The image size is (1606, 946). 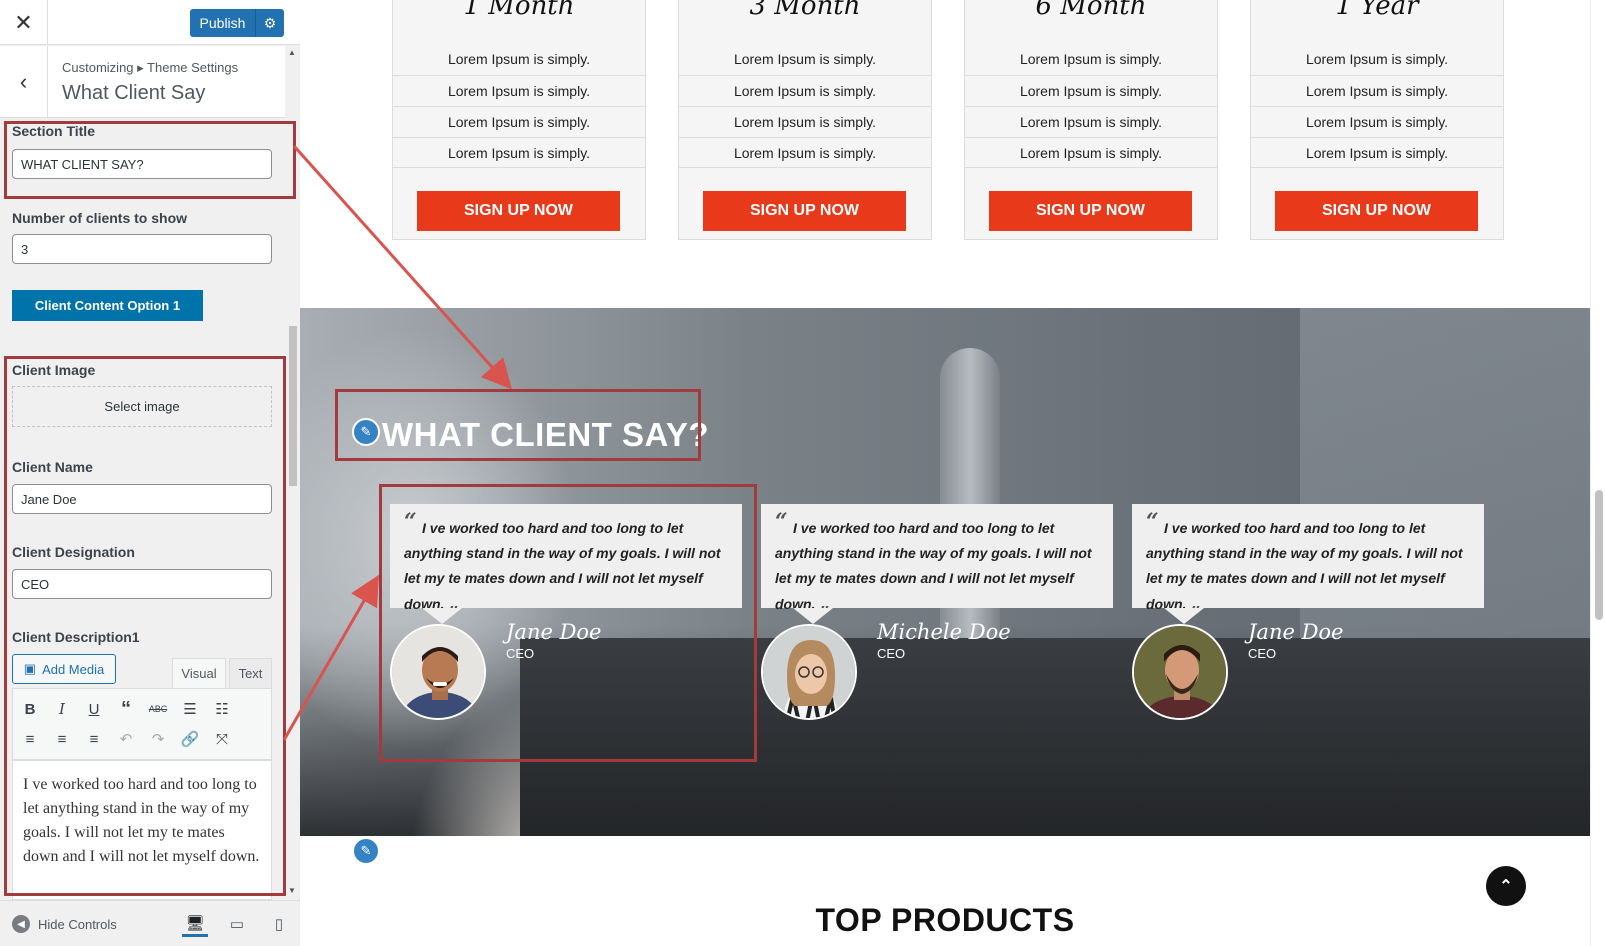 I want to click on italic-icon: I, so click(x=62, y=709).